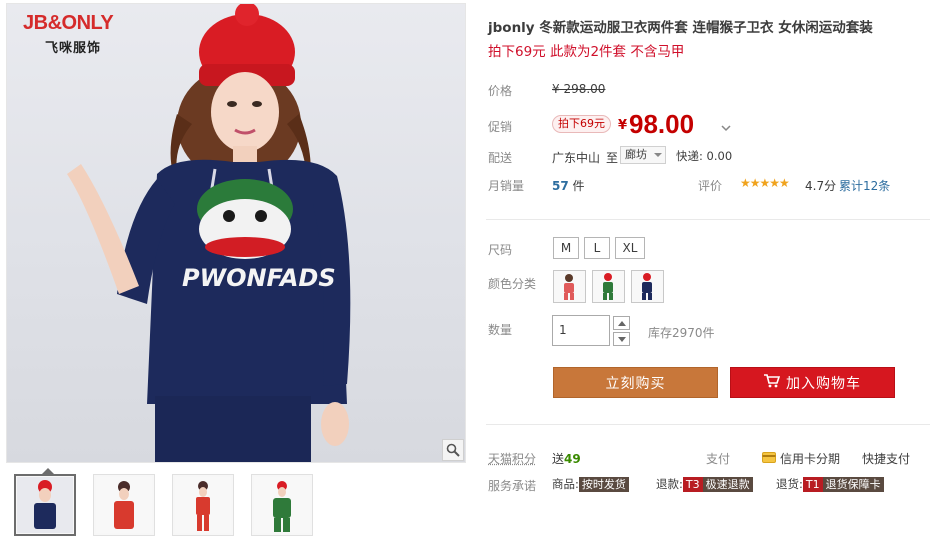 Image resolution: width=930 pixels, height=547 pixels. Describe the element at coordinates (512, 486) in the screenshot. I see `service-promise-label: 服务承诺` at that location.